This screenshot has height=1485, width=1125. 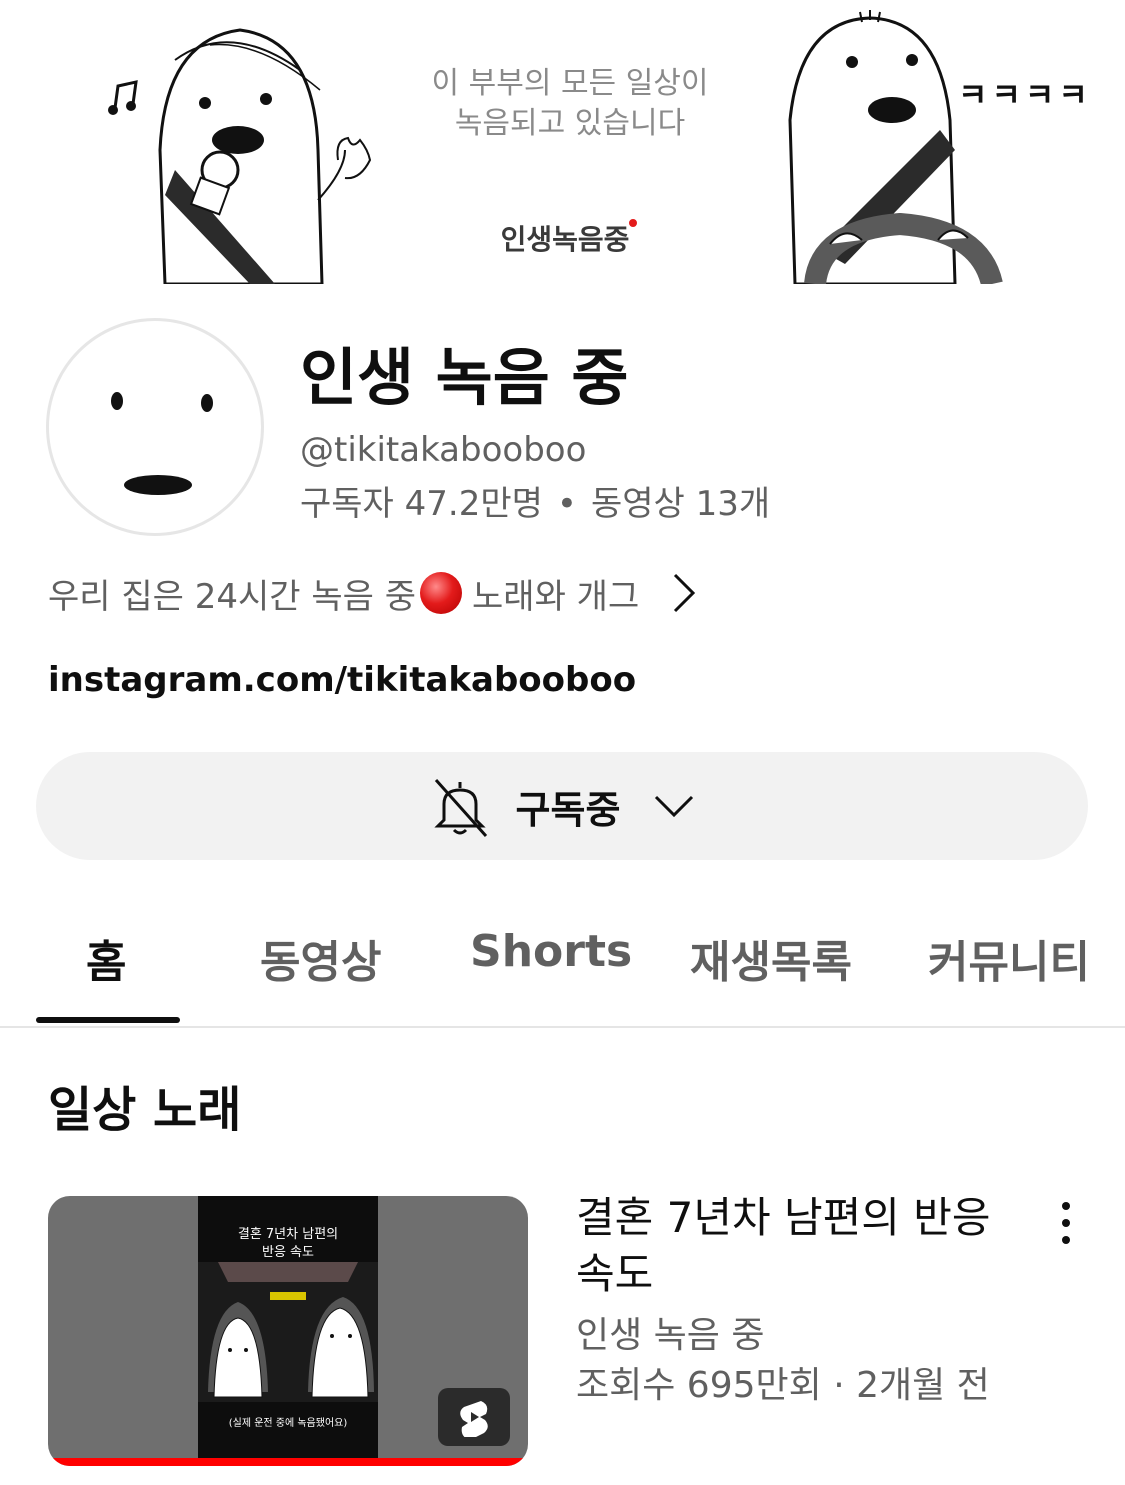 What do you see at coordinates (570, 83) in the screenshot?
I see `banner-caption-line1: 이 부부의 모든 일상이` at bounding box center [570, 83].